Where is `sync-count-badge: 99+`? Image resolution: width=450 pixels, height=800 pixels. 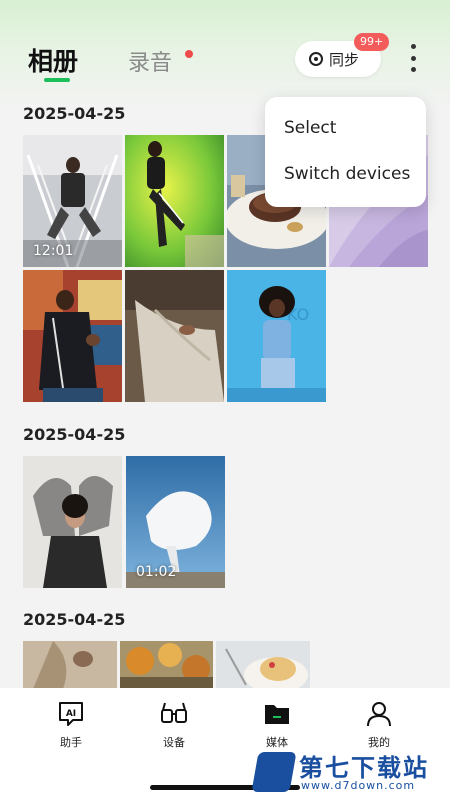
sync-count-badge: 99+ is located at coordinates (372, 42).